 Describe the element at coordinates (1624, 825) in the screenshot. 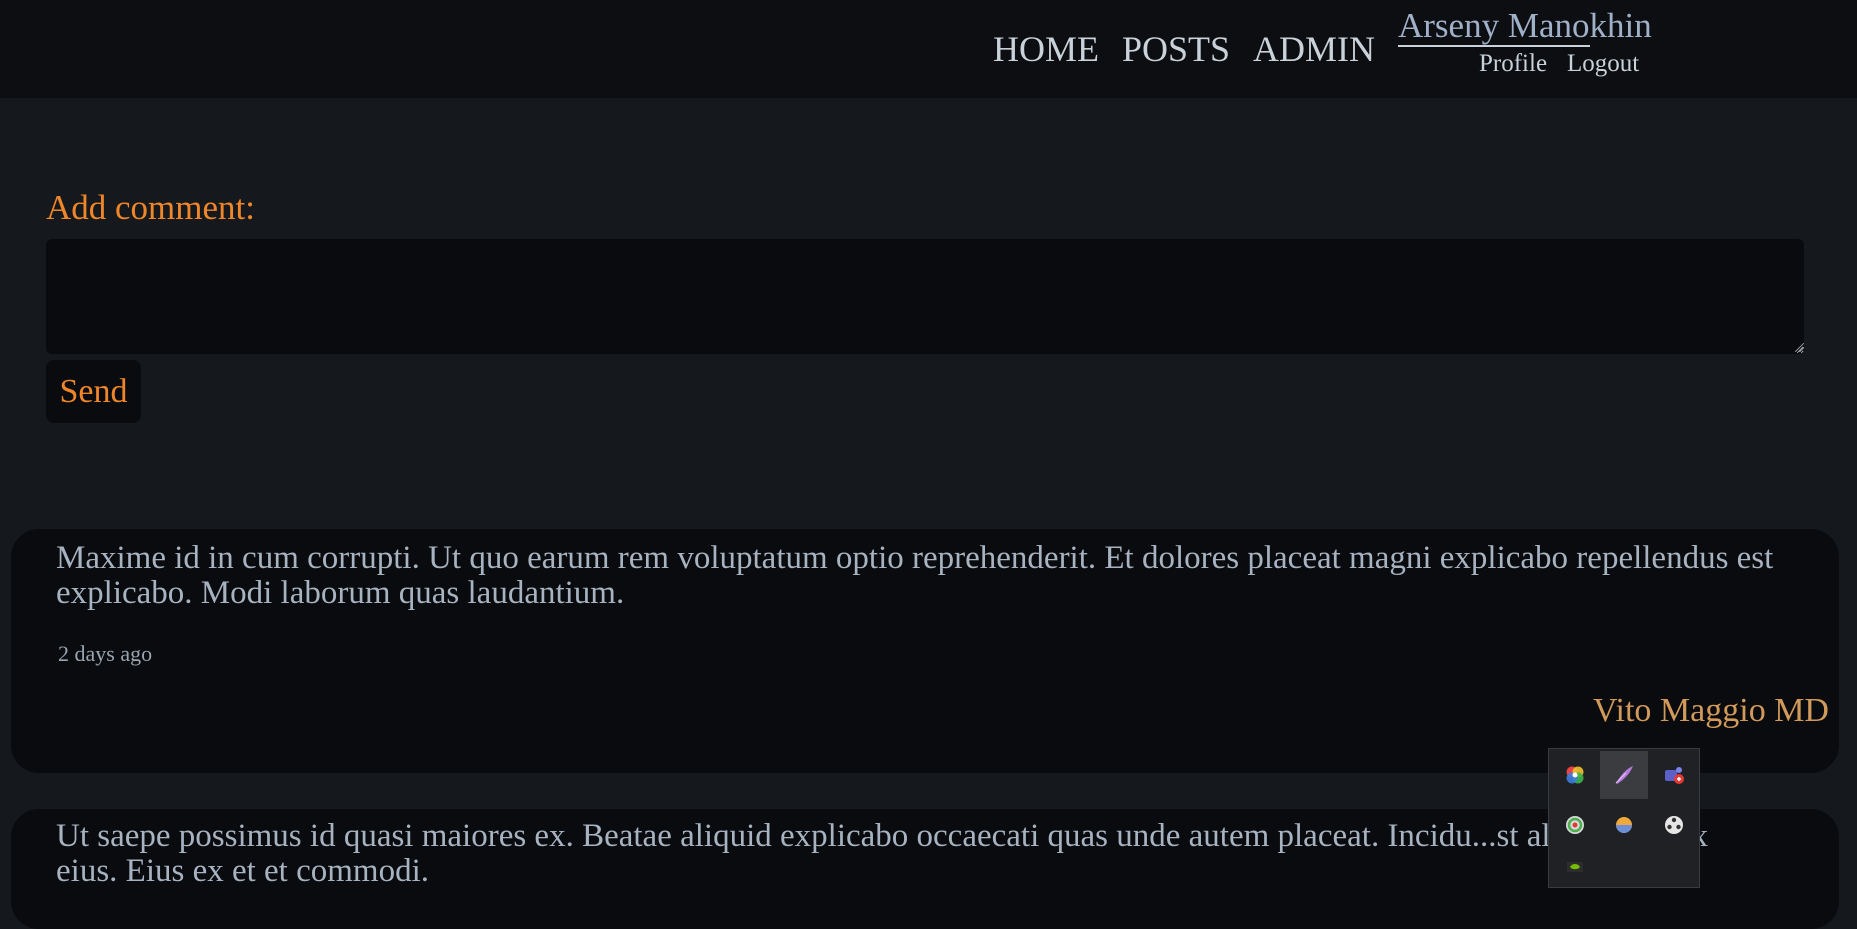

I see `weather-icon` at that location.